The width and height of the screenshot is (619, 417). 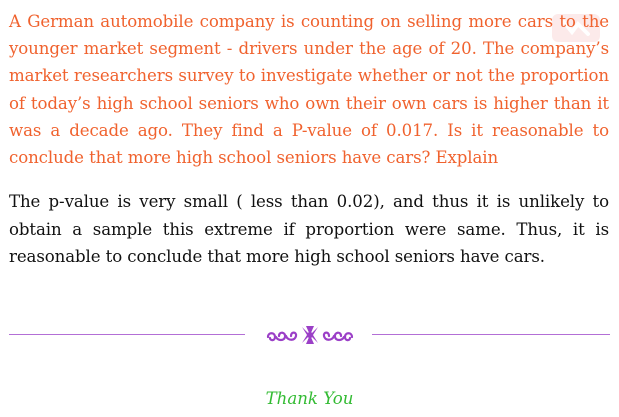 I want to click on divider-line-left, so click(x=127, y=334).